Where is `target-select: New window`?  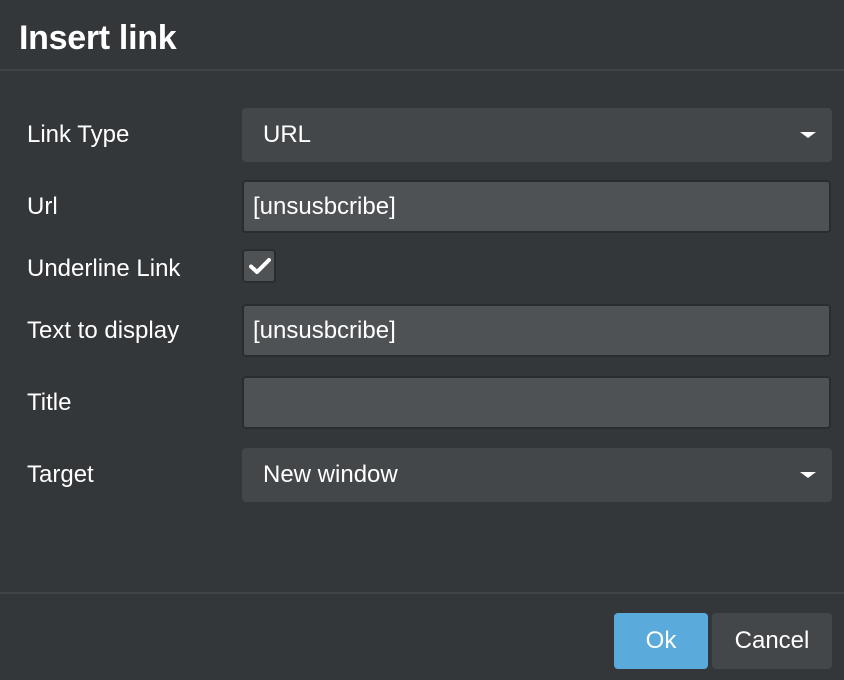 target-select: New window is located at coordinates (537, 475).